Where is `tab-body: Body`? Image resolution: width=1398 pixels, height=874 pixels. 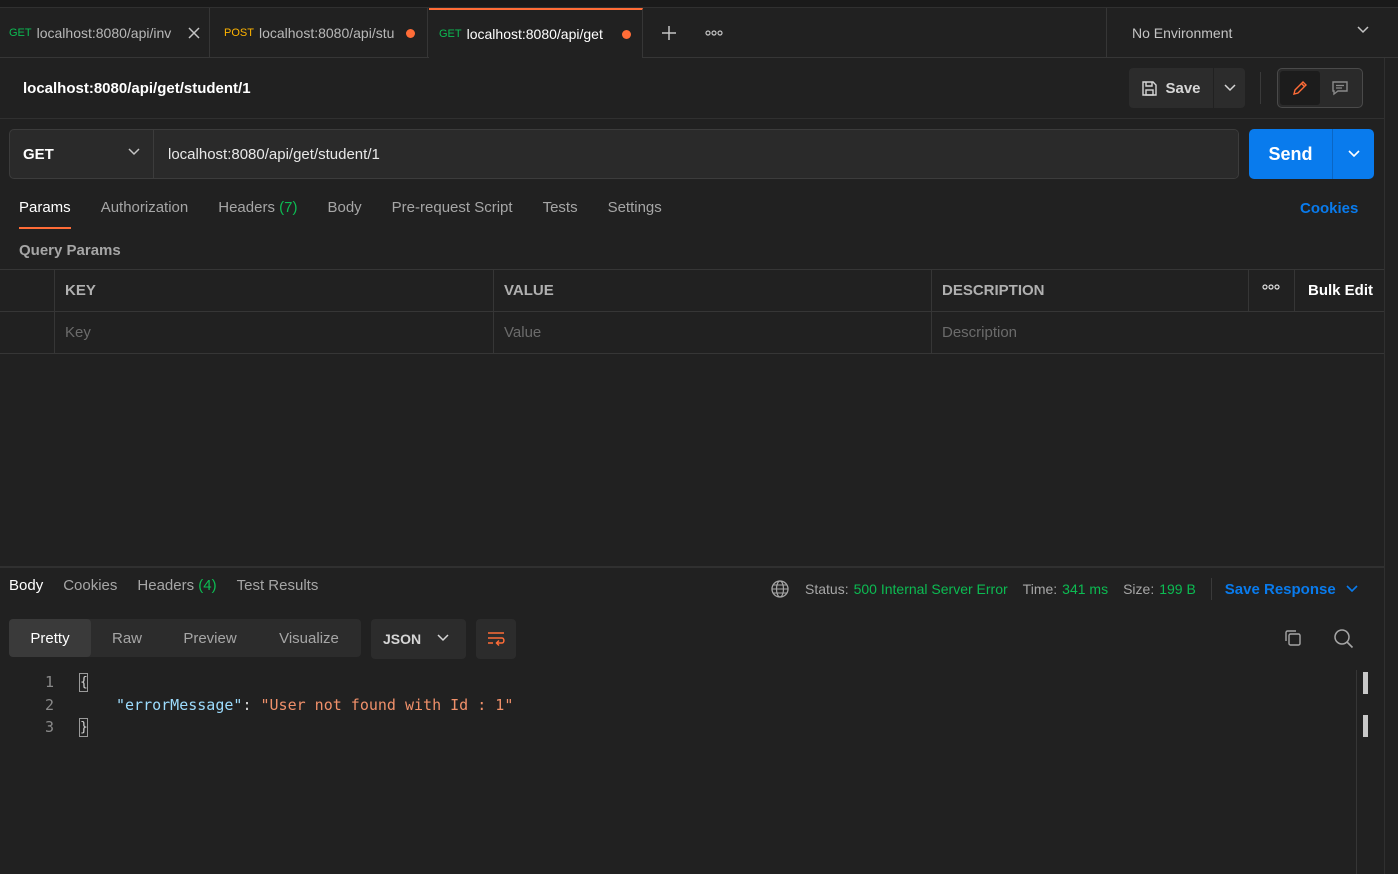 tab-body: Body is located at coordinates (344, 214).